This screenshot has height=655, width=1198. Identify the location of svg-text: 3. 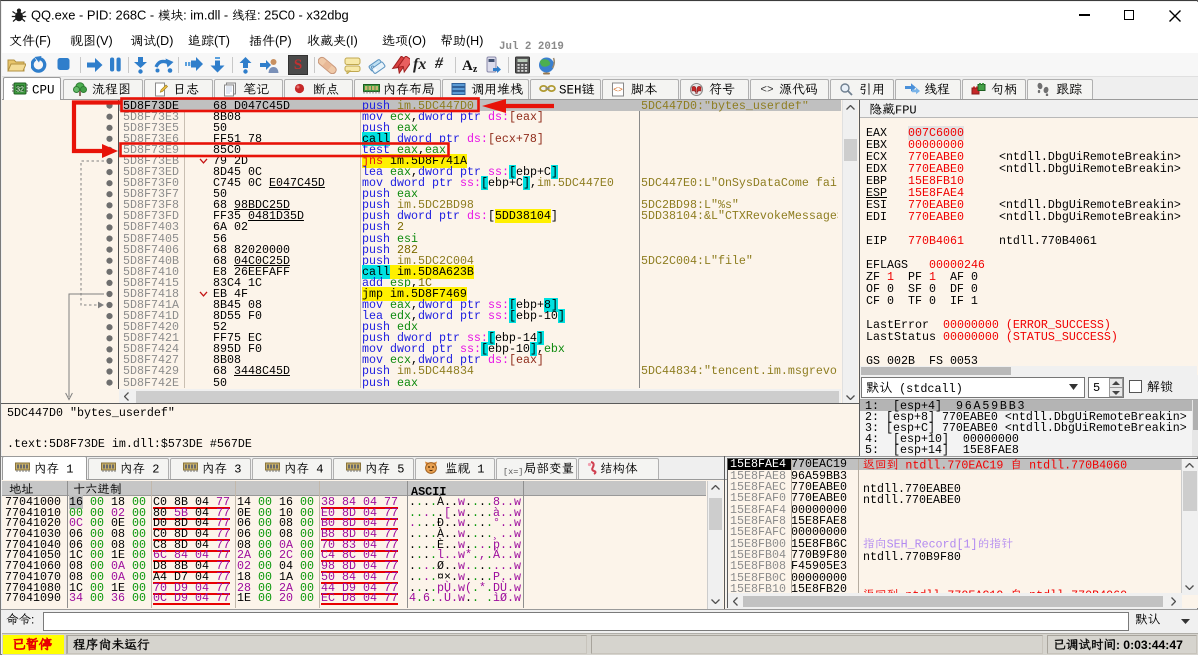
(234, 470).